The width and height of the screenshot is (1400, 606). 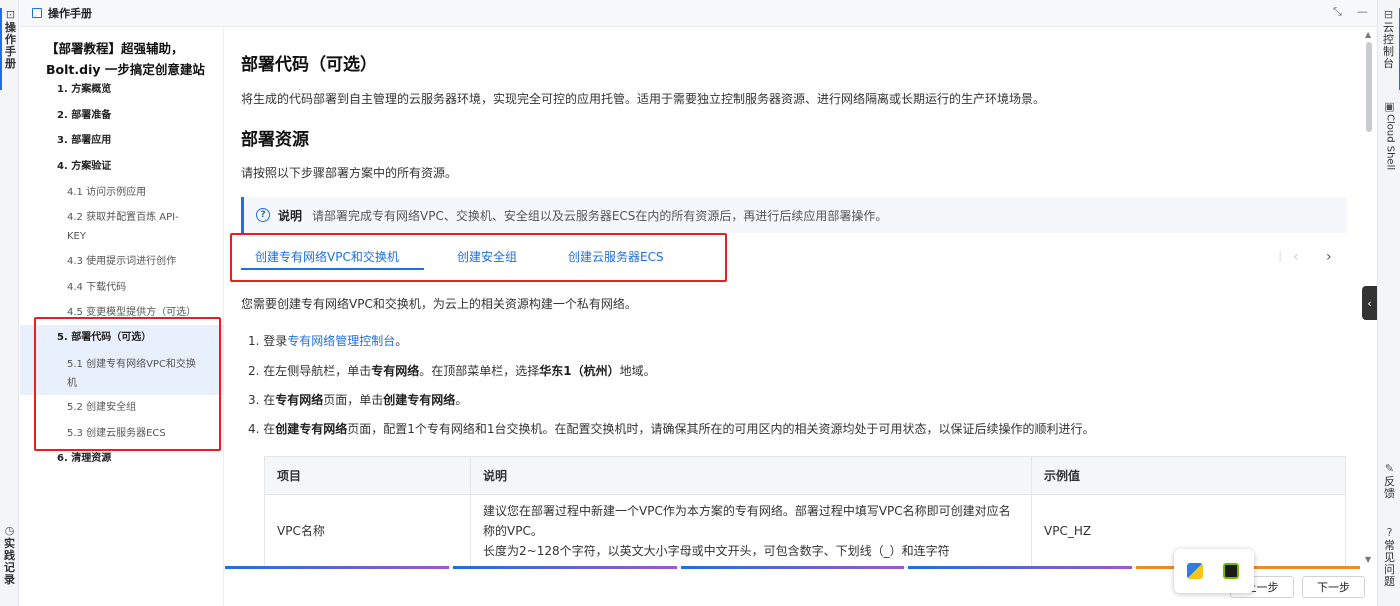 I want to click on toc-item-verify: 4. 方案验证, so click(x=84, y=167).